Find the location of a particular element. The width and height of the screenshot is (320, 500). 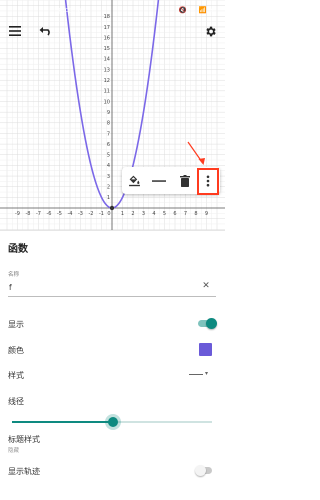

y-tick-label: 16 is located at coordinates (107, 38).